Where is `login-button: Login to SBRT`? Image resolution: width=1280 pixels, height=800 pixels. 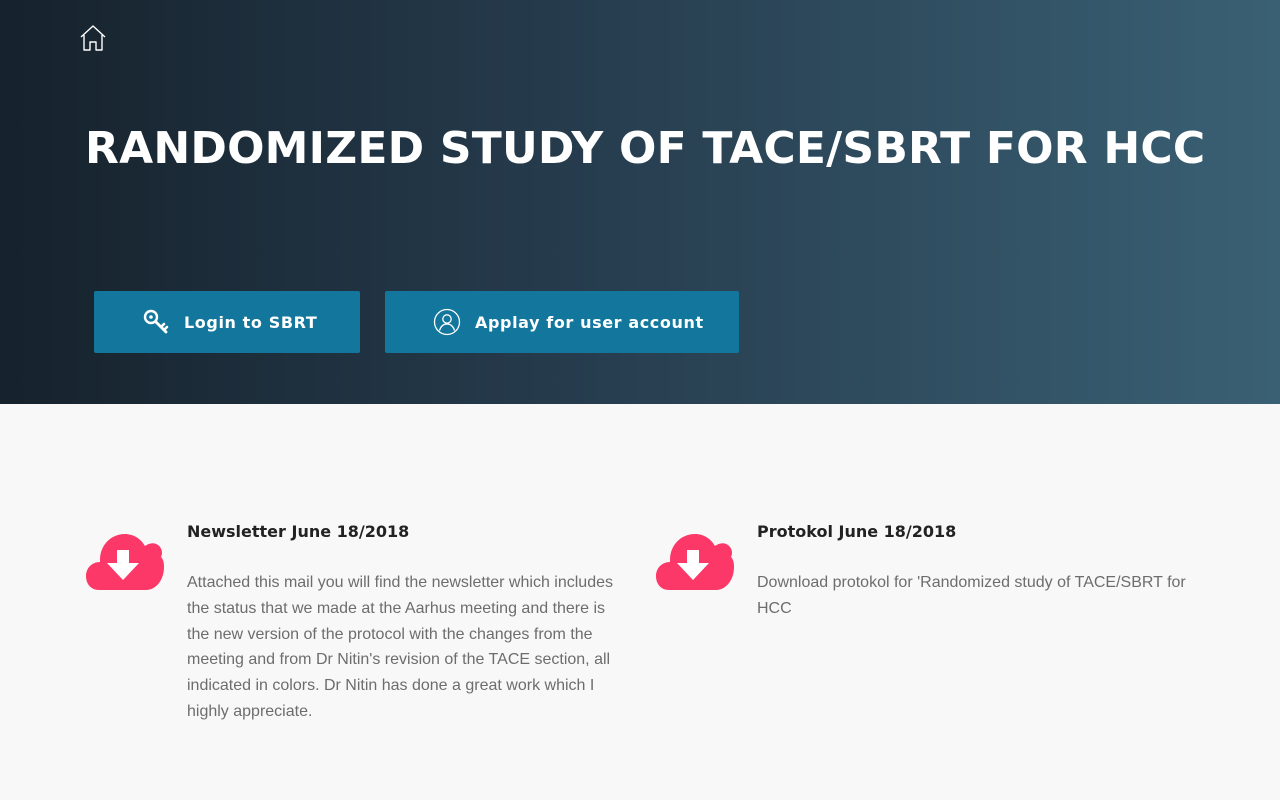 login-button: Login to SBRT is located at coordinates (227, 322).